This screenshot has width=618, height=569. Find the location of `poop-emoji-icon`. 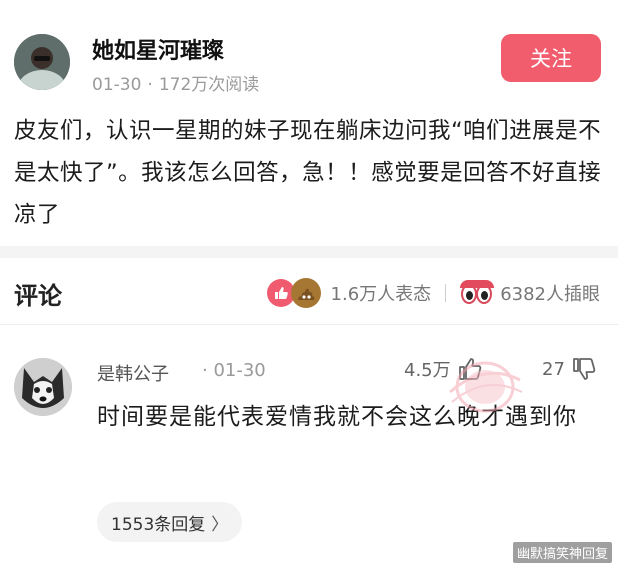

poop-emoji-icon is located at coordinates (305, 293).